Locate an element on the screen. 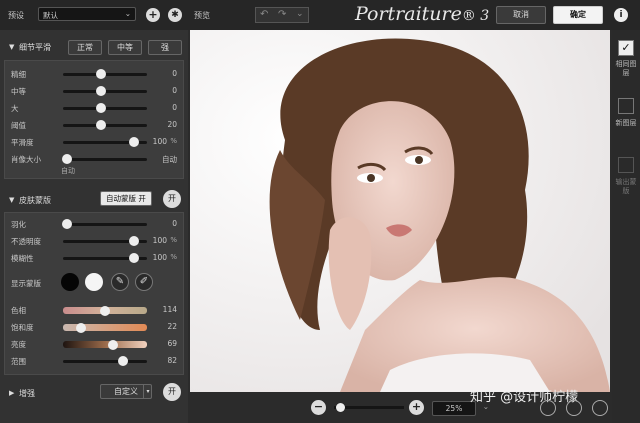  undo-icon: ↶ is located at coordinates (264, 14).